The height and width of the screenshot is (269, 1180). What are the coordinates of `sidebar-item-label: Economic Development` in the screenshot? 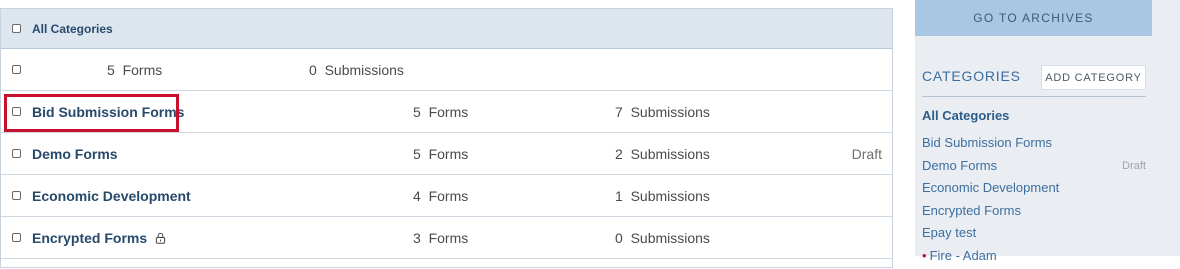 It's located at (991, 188).